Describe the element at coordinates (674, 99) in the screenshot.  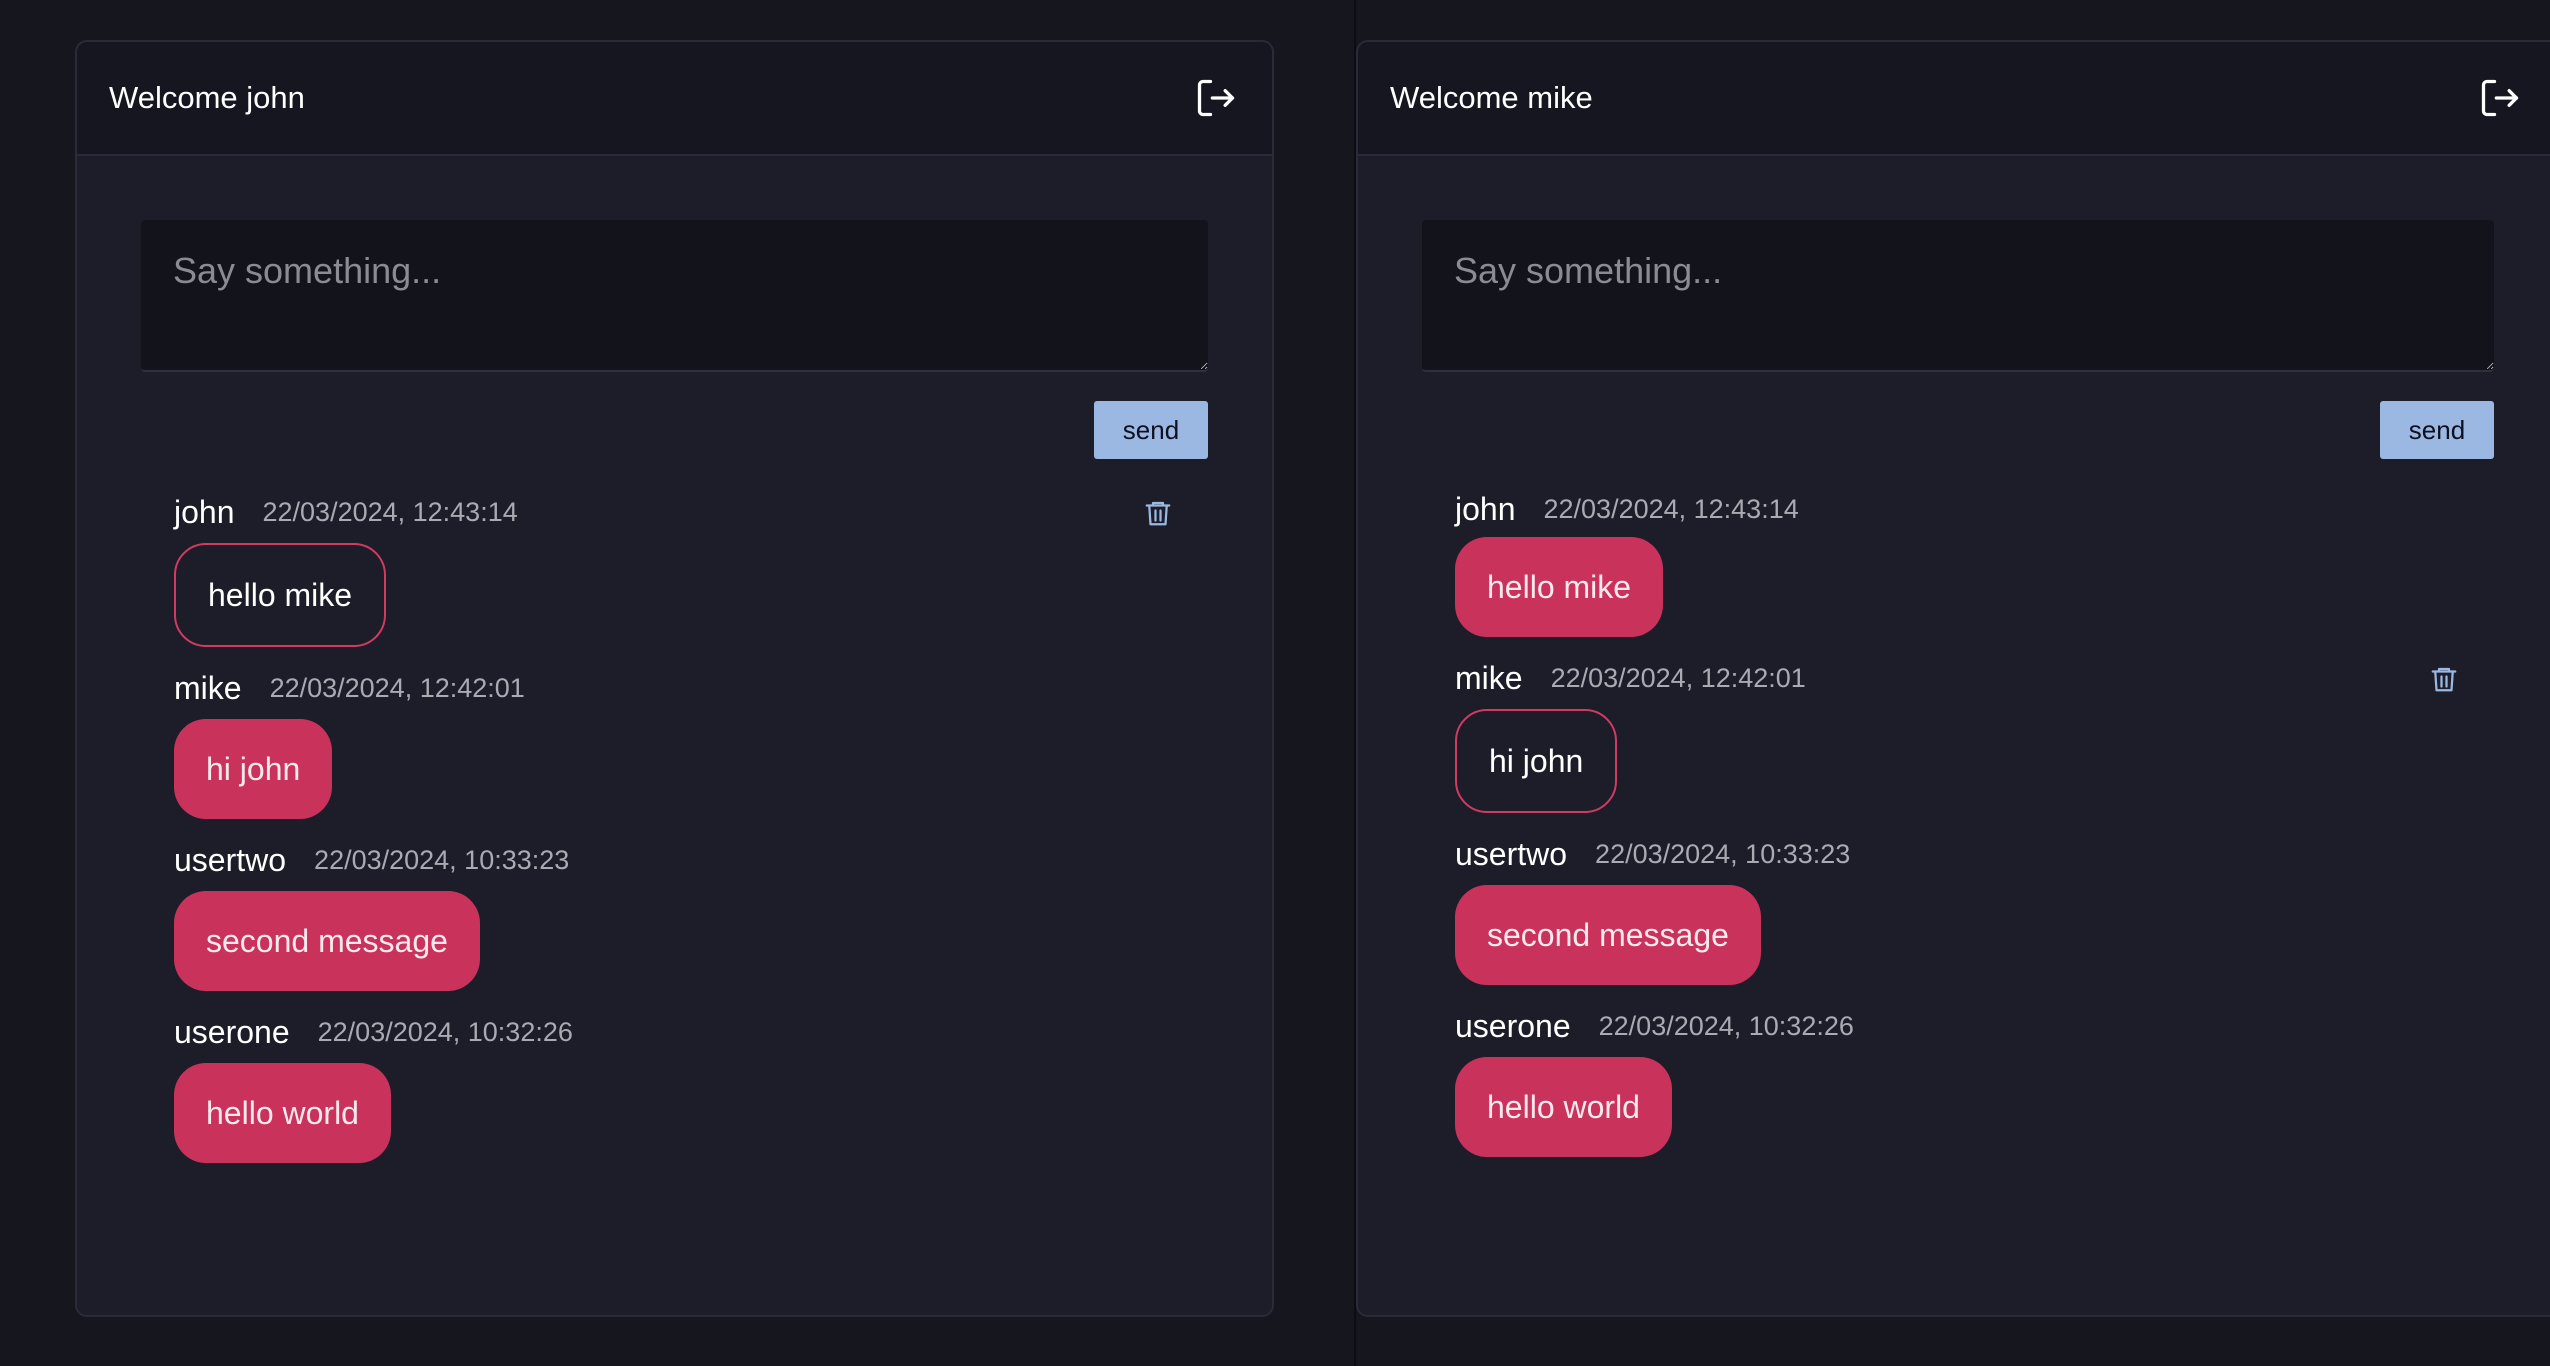
I see `chat-header: Welcome john` at that location.